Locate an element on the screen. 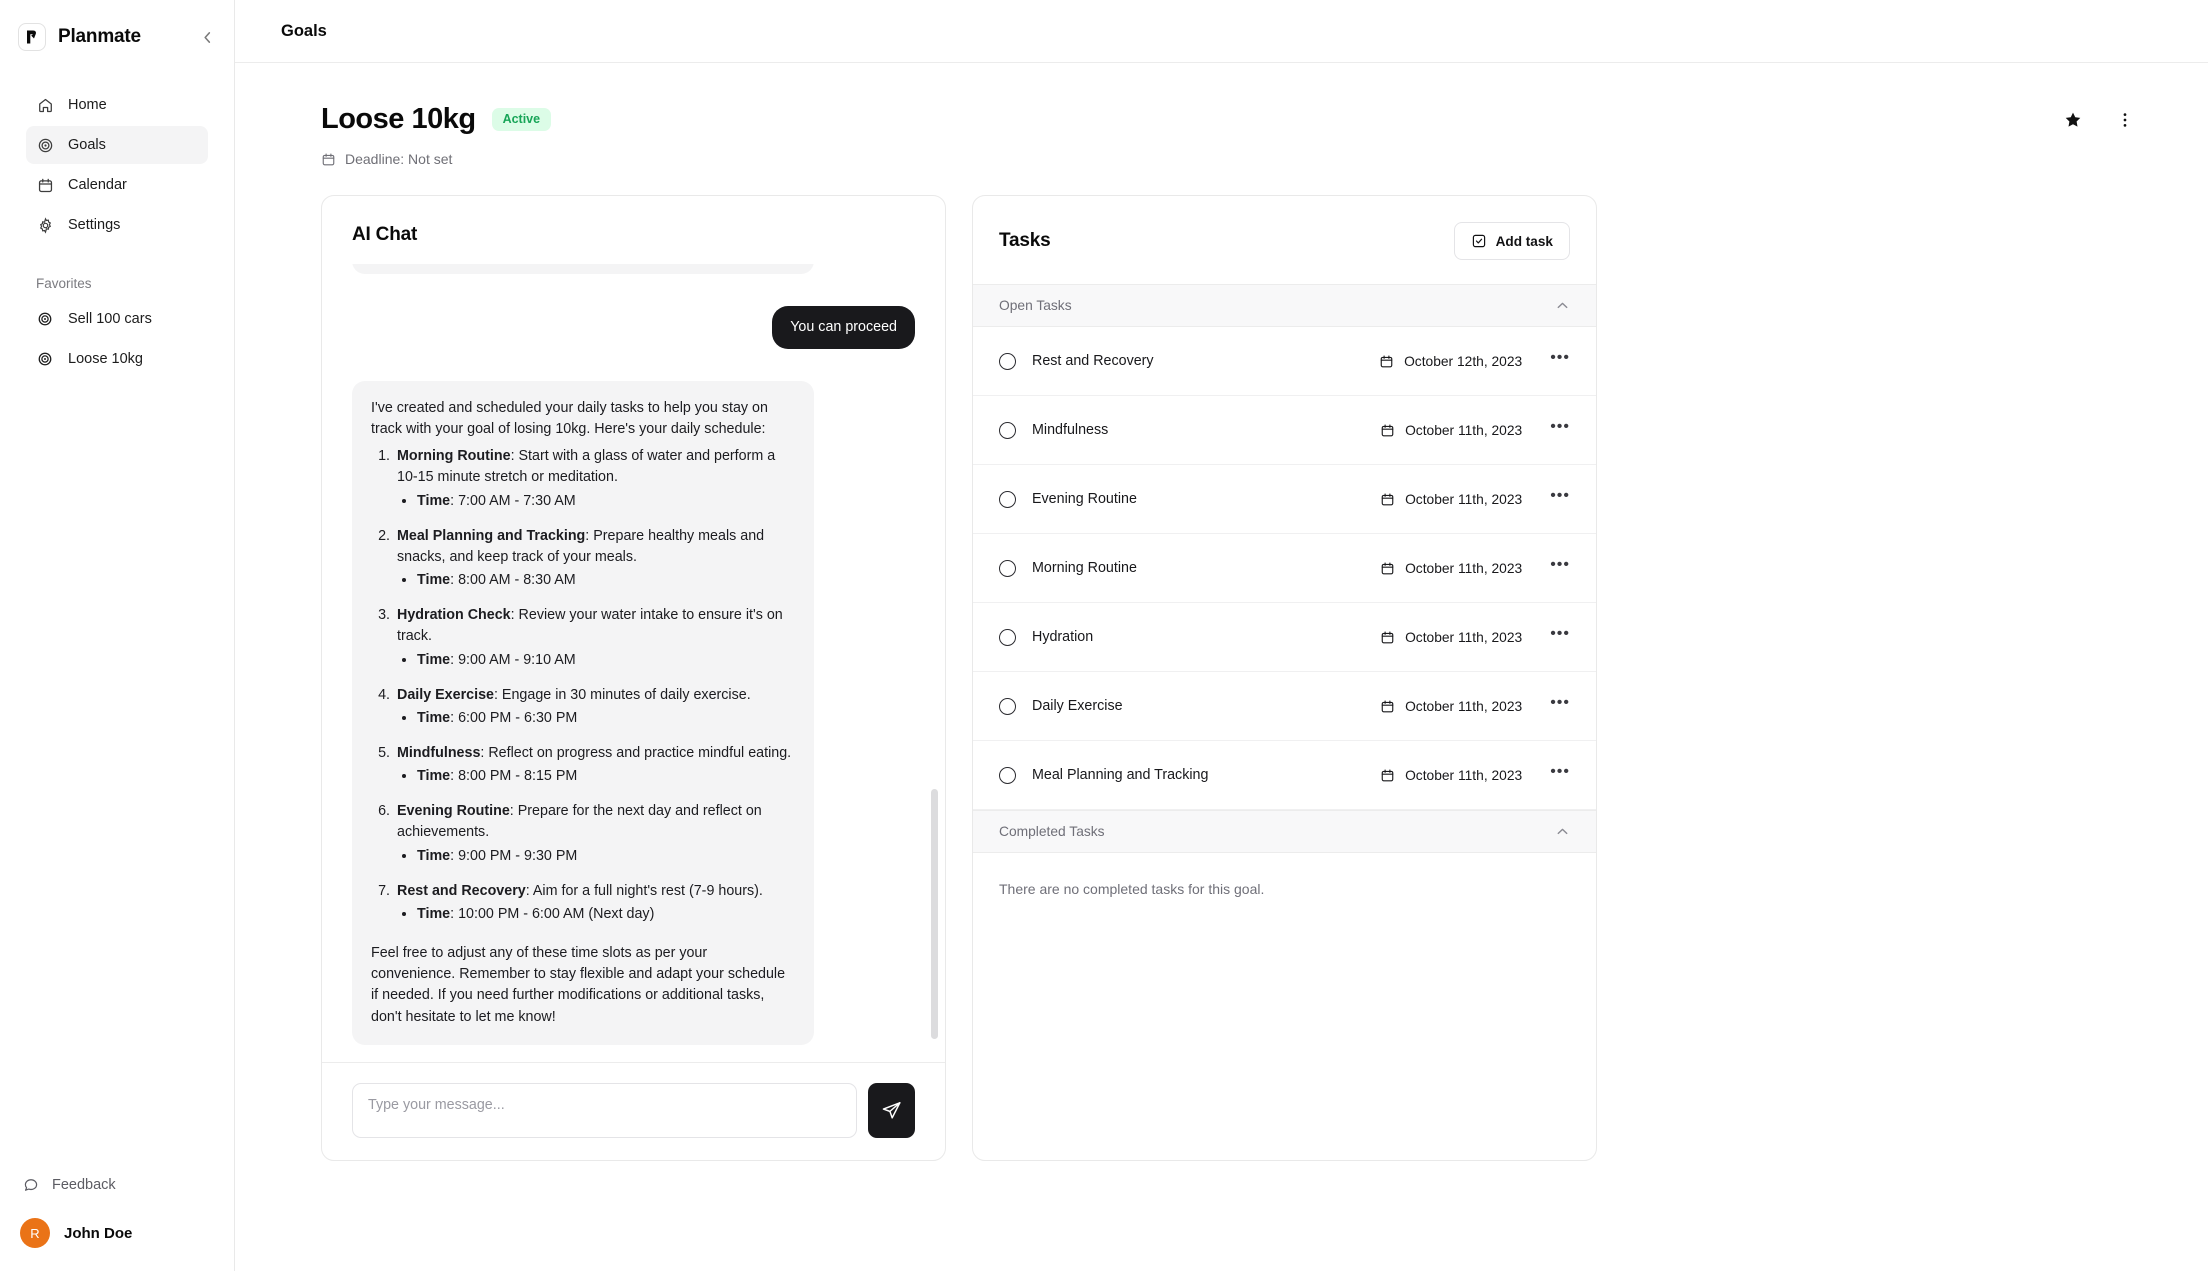  table-row: Morning Routine October 11th, 2023 ••• is located at coordinates (1284, 568).